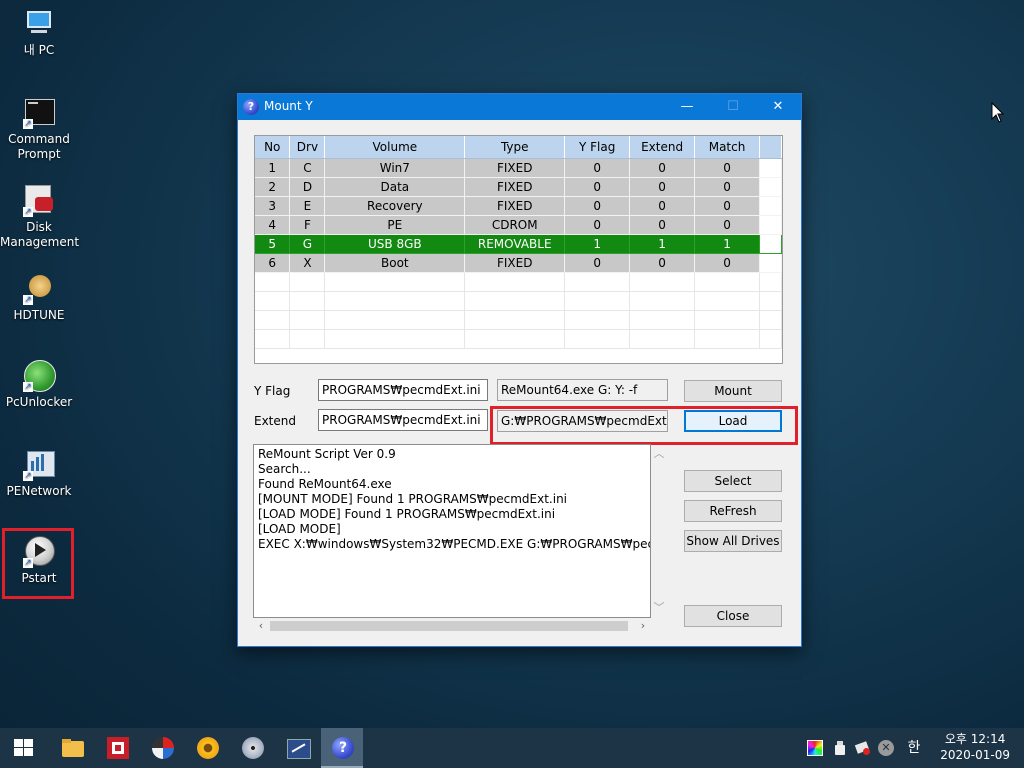 The width and height of the screenshot is (1024, 768). What do you see at coordinates (39, 385) in the screenshot?
I see `desktop-icon-pcunlocker: ↗ PcUnlocker` at bounding box center [39, 385].